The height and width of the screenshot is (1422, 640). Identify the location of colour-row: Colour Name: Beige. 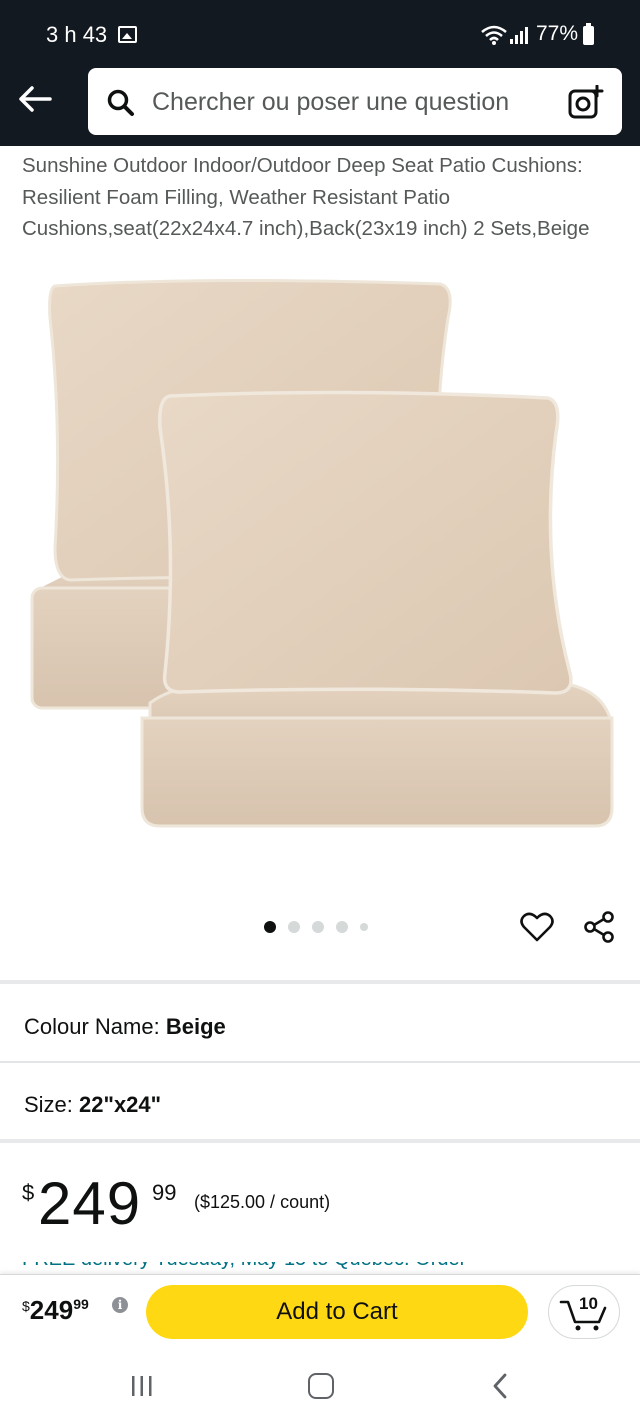
(125, 1027).